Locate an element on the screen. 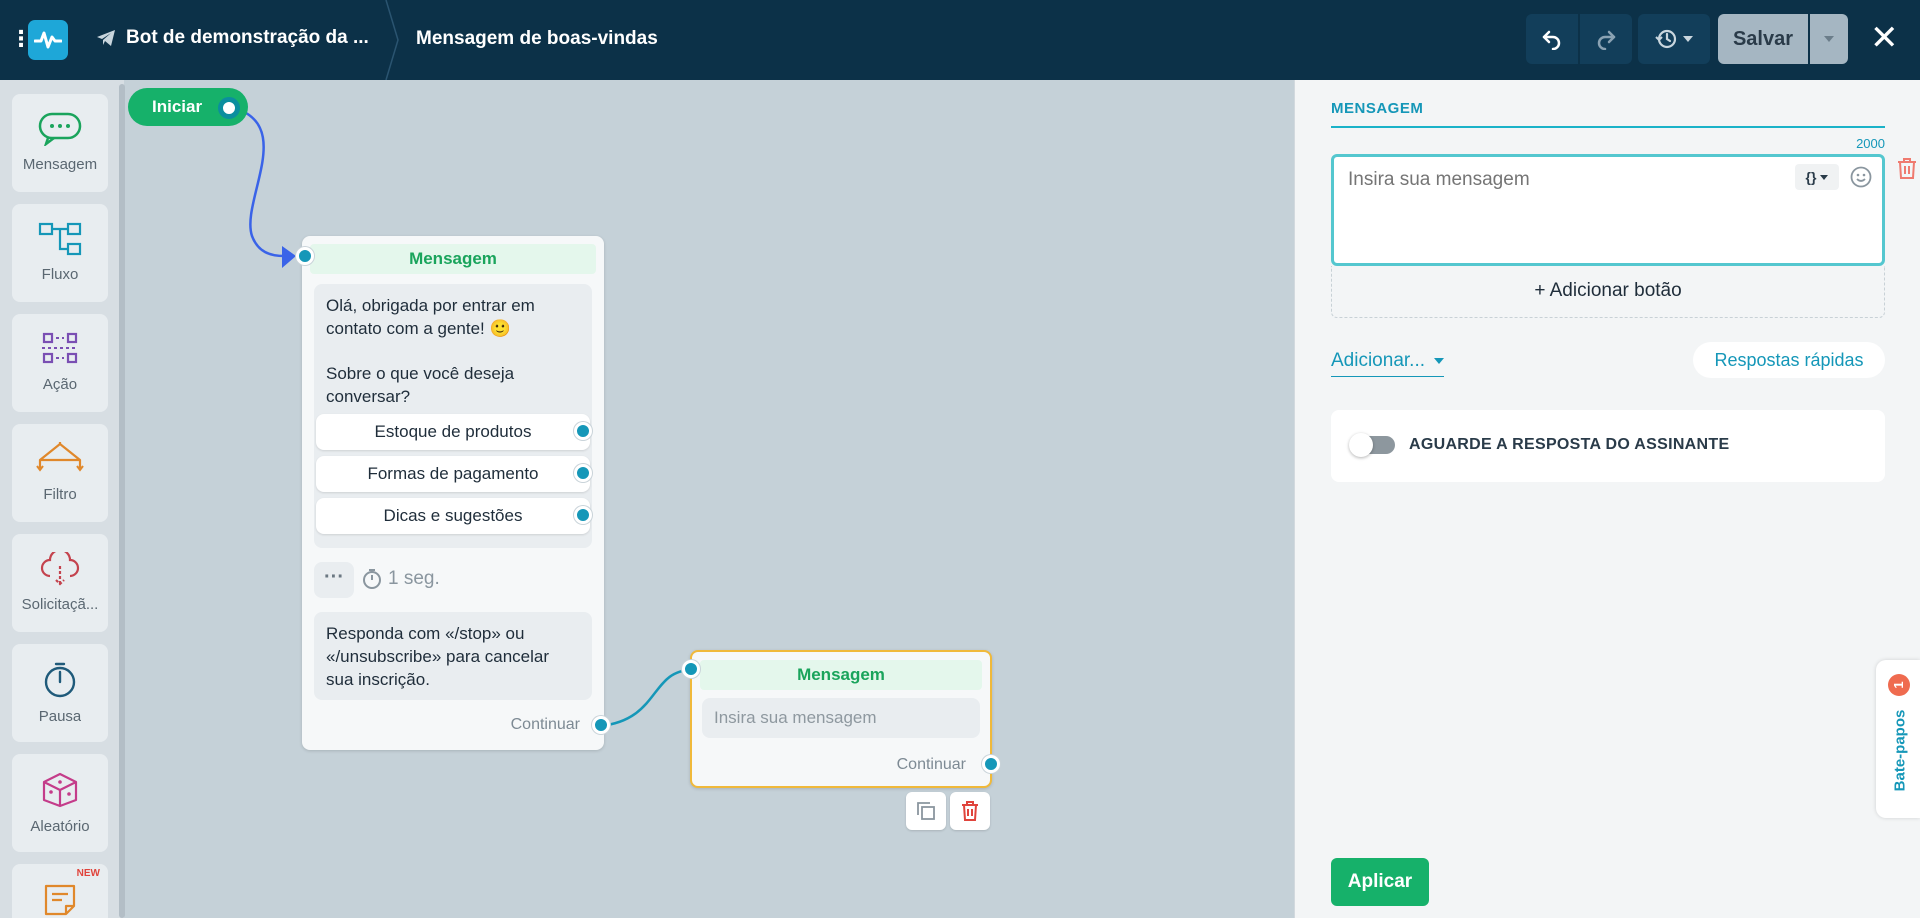 This screenshot has height=918, width=1920. quick-reply-button: Formas de pagamento is located at coordinates (454, 474).